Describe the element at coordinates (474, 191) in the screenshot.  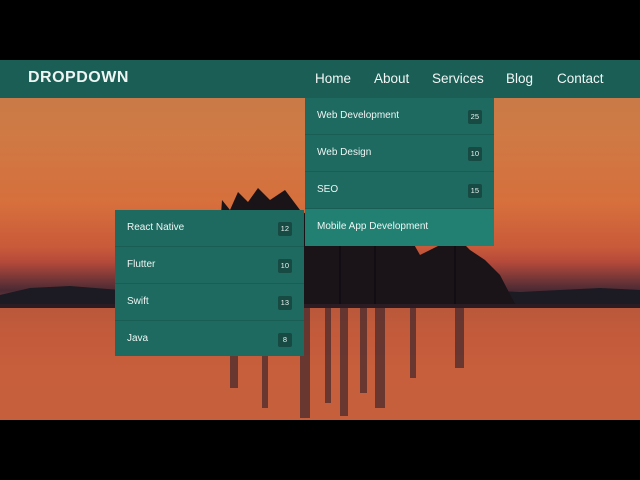
I see `count-badge: 15` at that location.